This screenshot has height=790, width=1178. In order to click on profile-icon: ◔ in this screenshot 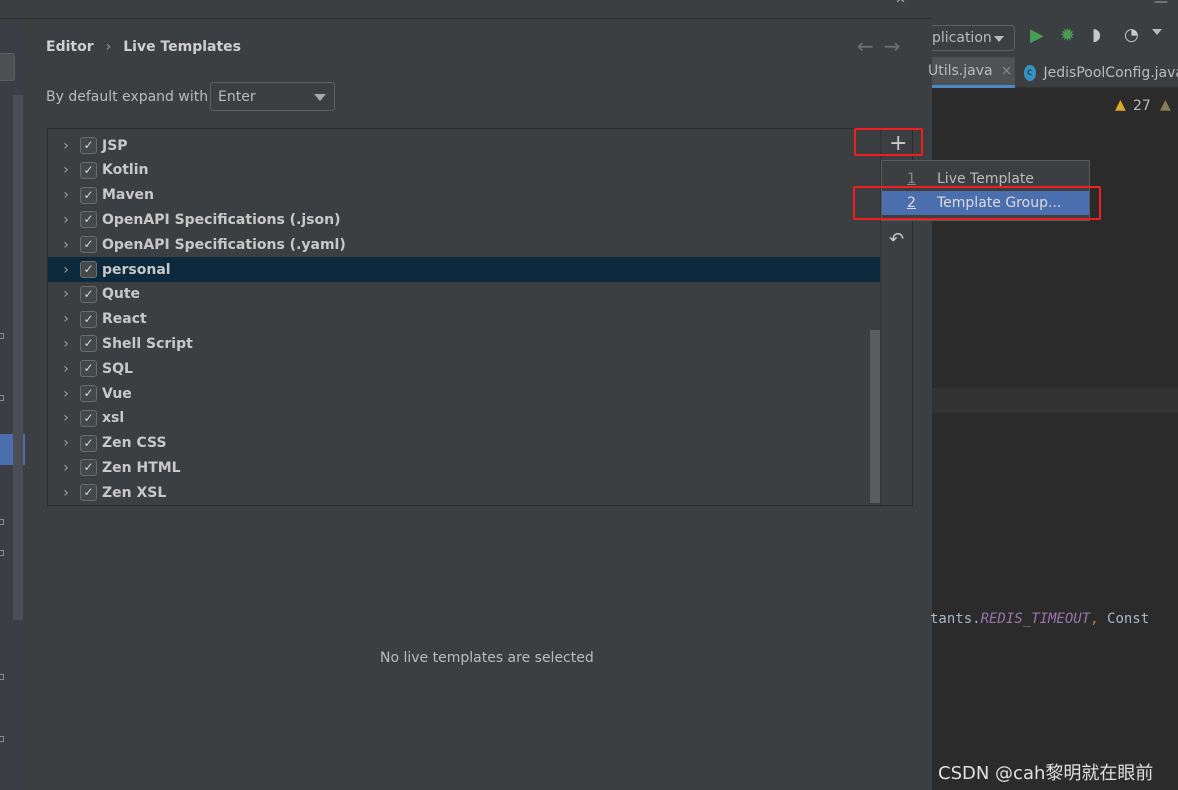, I will do `click(1131, 35)`.